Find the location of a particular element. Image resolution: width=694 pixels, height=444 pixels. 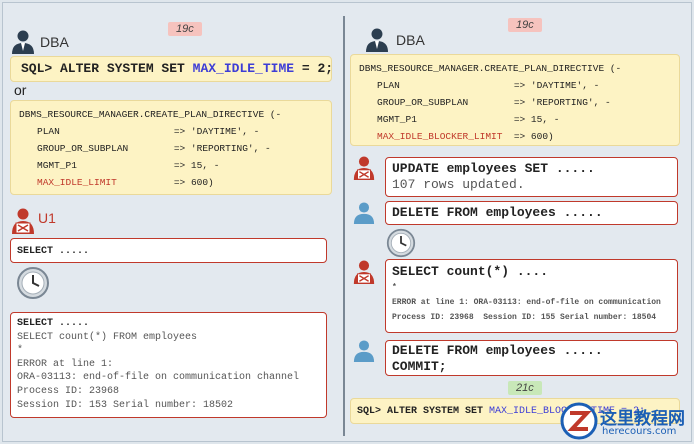

alter-prefix-21c: SQL> ALTER SYSTEM SET is located at coordinates (423, 411).